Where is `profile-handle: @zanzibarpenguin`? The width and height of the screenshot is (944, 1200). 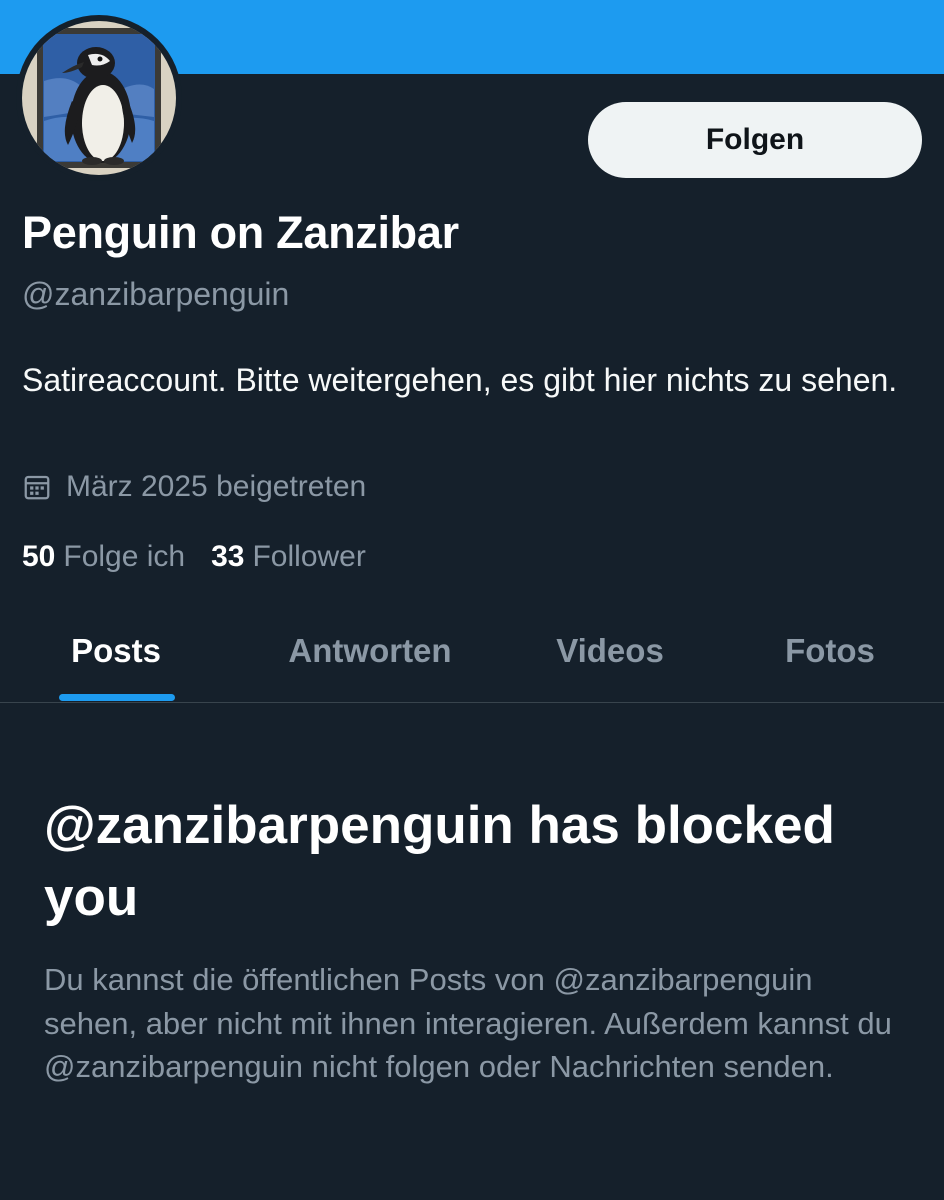
profile-handle: @zanzibarpenguin is located at coordinates (156, 294).